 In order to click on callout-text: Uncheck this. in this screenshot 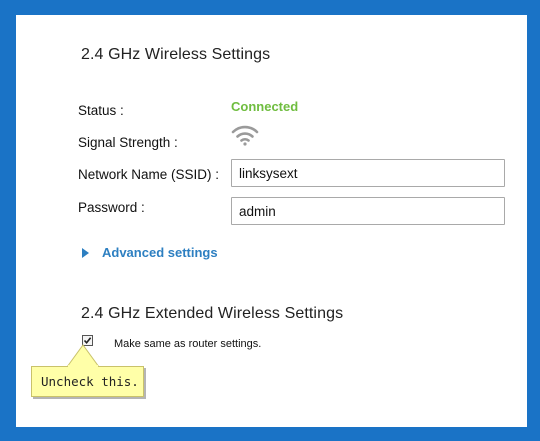, I will do `click(90, 381)`.